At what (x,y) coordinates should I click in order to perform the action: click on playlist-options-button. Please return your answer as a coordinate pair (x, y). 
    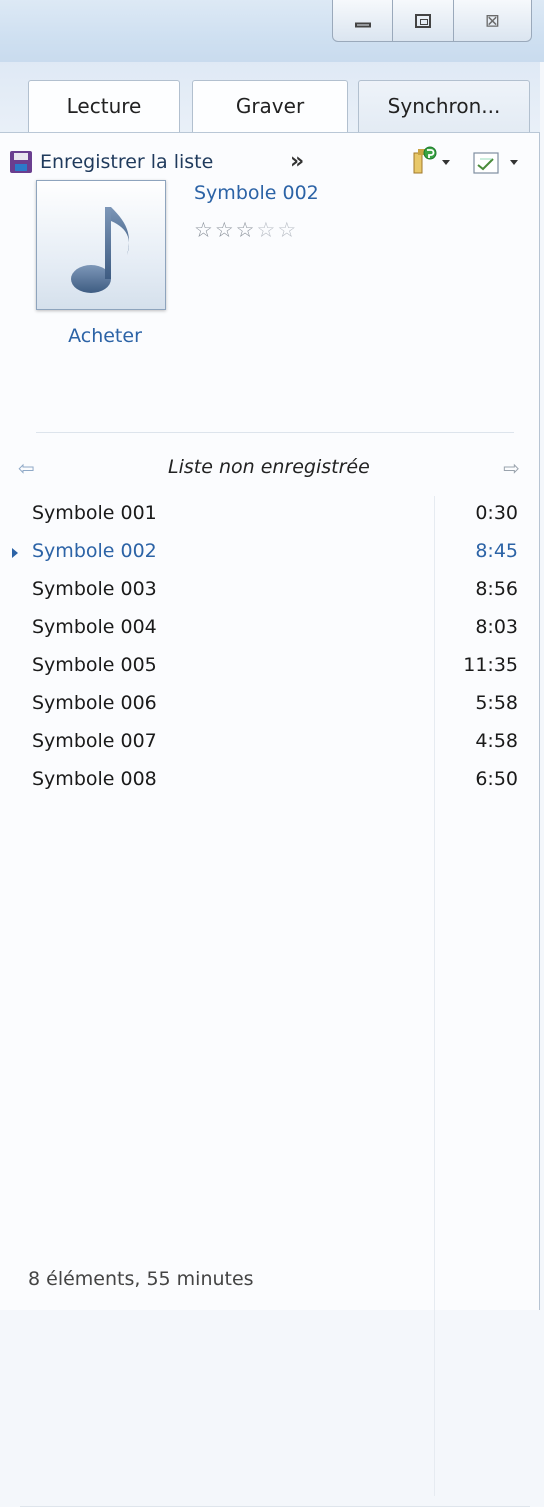
    Looking at the image, I should click on (432, 163).